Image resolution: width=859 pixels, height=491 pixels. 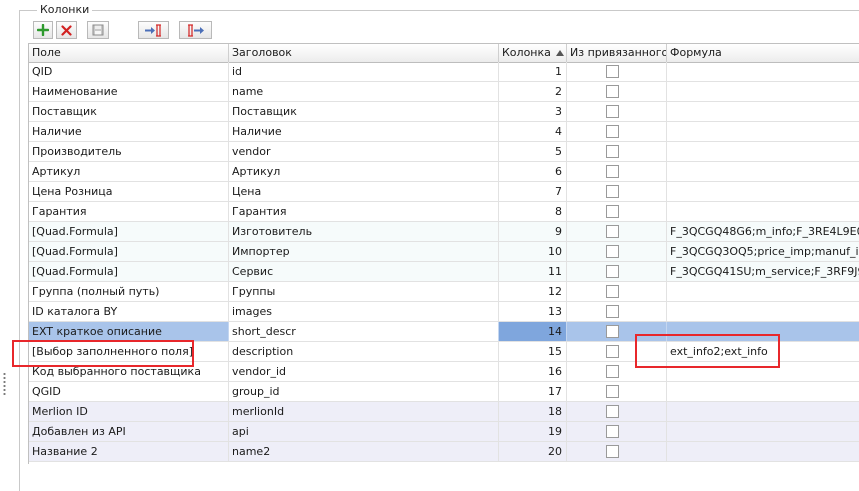 What do you see at coordinates (364, 211) in the screenshot?
I see `cell-title: Гарантия` at bounding box center [364, 211].